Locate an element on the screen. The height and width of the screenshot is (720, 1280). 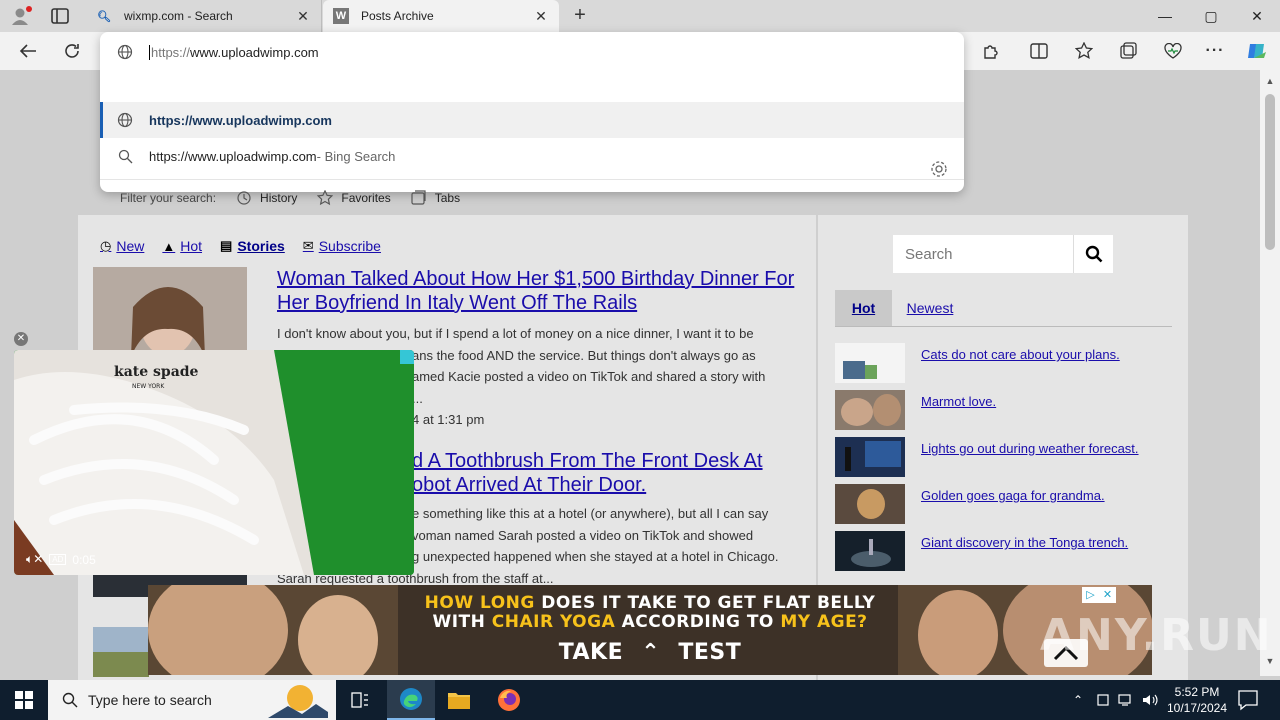
banner-text: WITH is located at coordinates (462, 622).